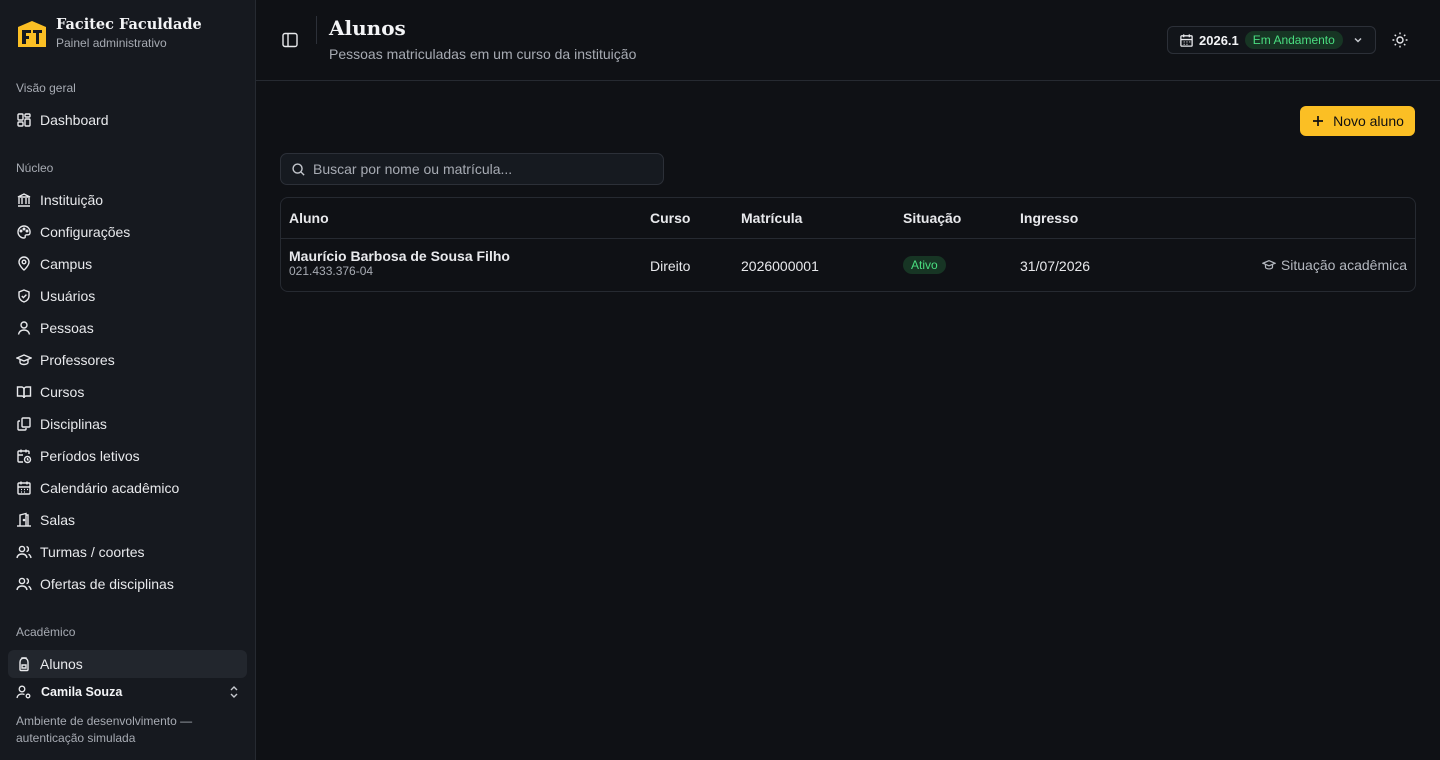 The image size is (1440, 760). Describe the element at coordinates (35, 168) in the screenshot. I see `section-title-nucleo: Núcleo` at that location.